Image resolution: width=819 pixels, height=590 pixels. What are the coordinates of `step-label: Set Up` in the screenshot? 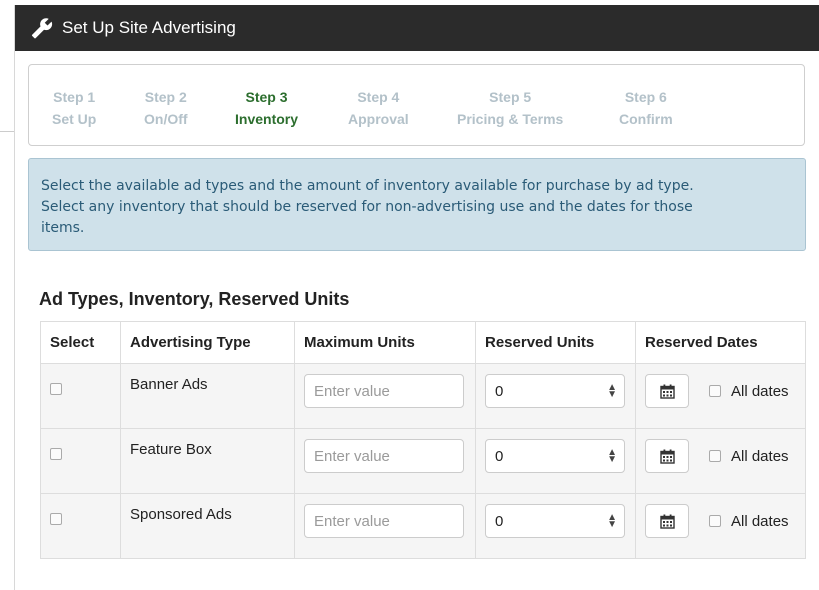 It's located at (74, 119).